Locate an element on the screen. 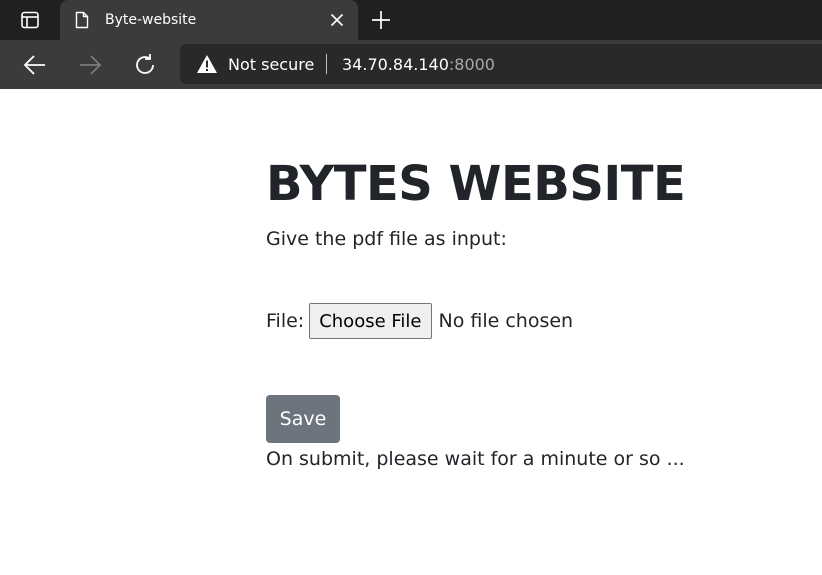 Image resolution: width=822 pixels, height=575 pixels. tab-actions-icon is located at coordinates (30, 20).